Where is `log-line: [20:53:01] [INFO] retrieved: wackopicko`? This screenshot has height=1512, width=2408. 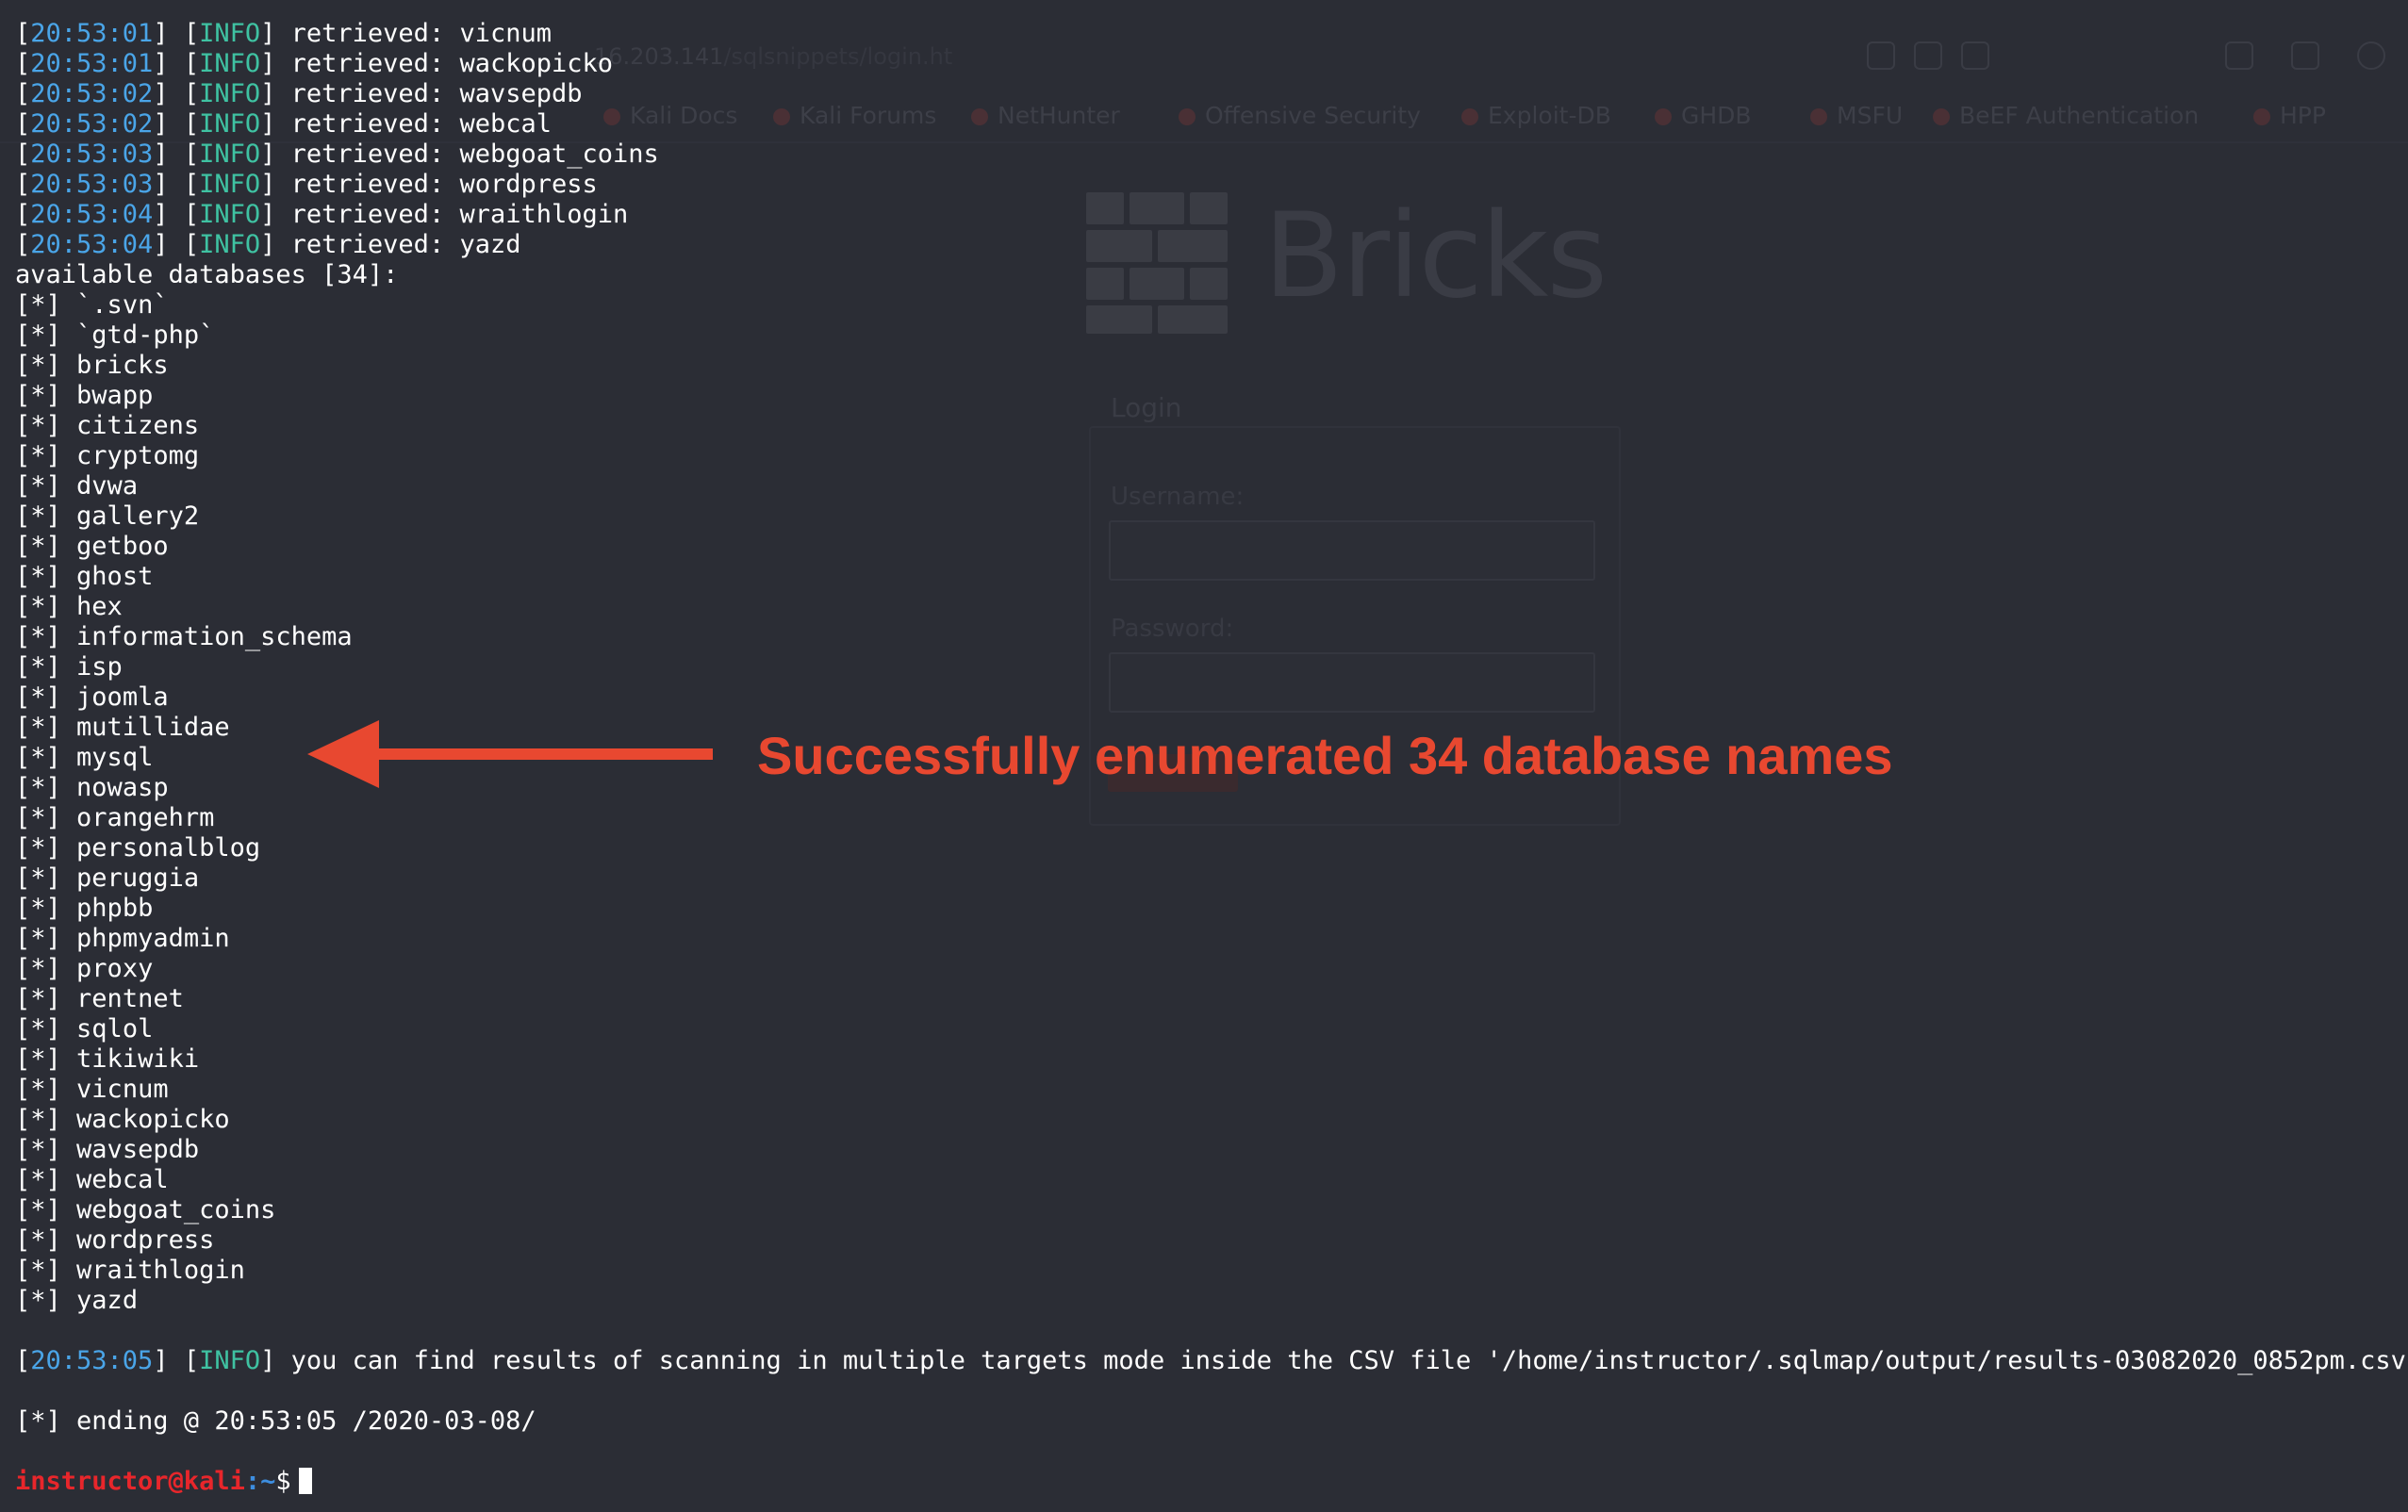
log-line: [20:53:01] [INFO] retrieved: wackopicko is located at coordinates (314, 64).